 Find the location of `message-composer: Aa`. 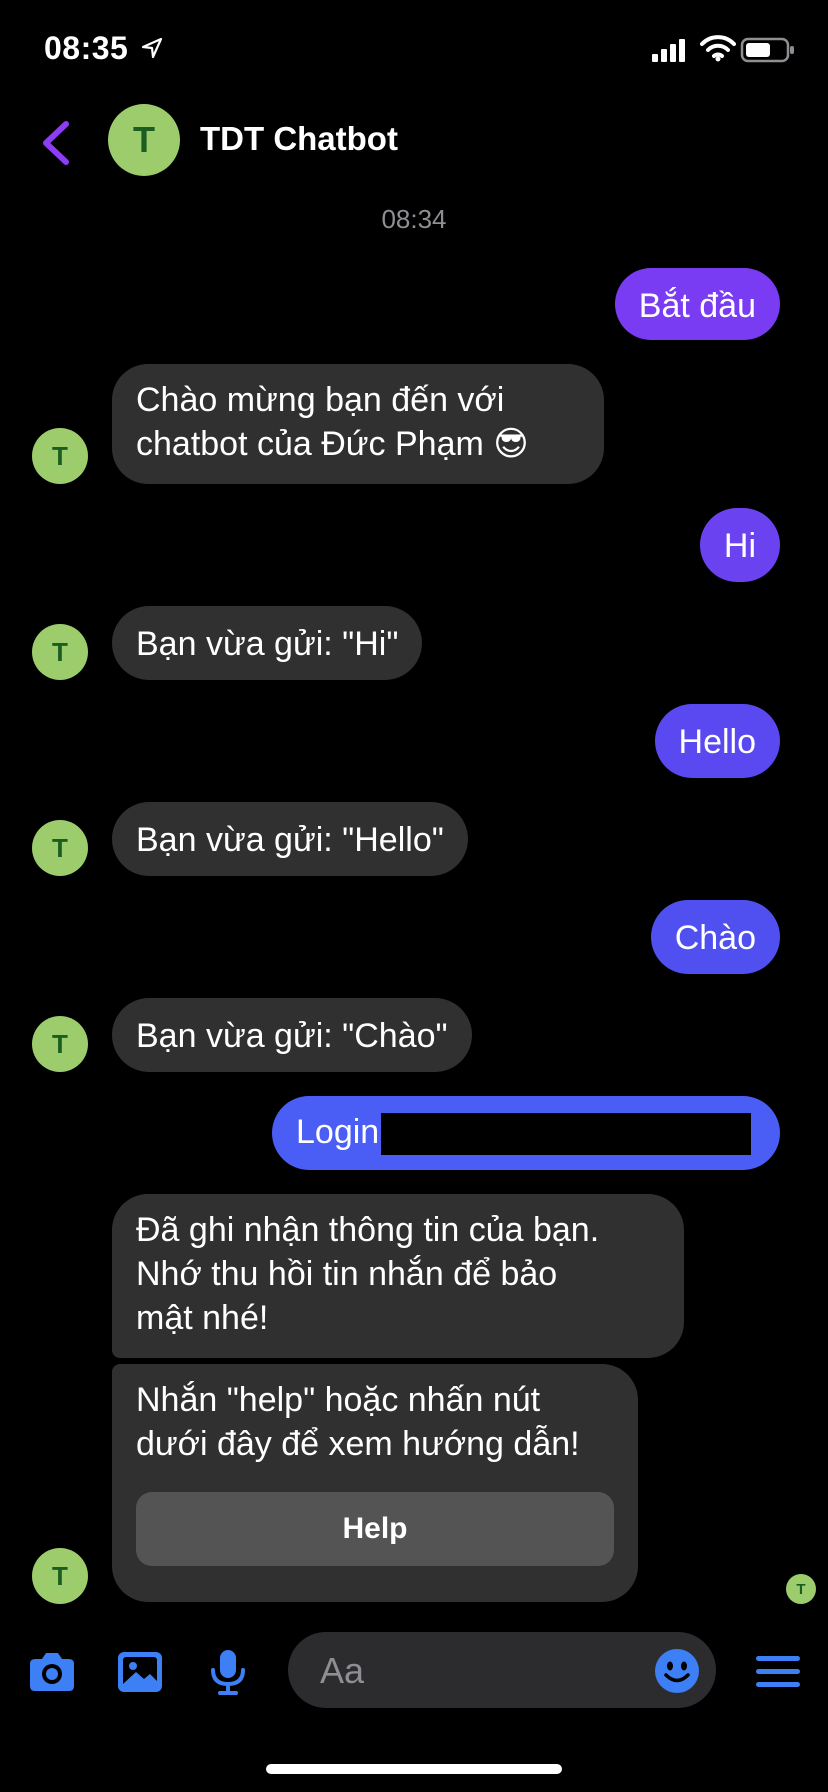

message-composer: Aa is located at coordinates (414, 1670).